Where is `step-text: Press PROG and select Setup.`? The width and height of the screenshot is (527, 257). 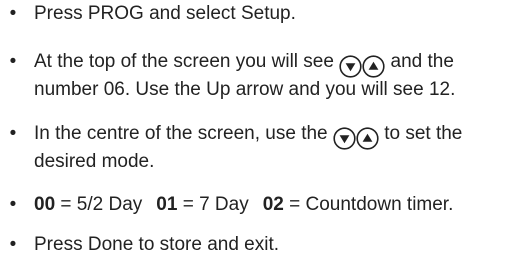 step-text: Press PROG and select Setup. is located at coordinates (165, 13).